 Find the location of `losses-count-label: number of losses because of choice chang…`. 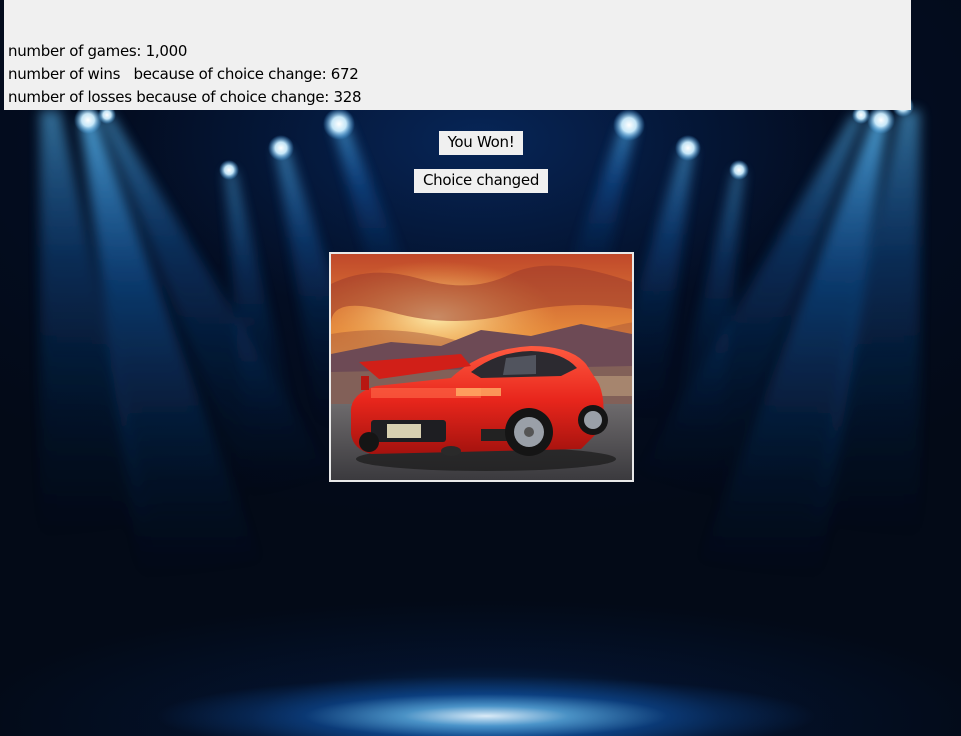

losses-count-label: number of losses because of choice chang… is located at coordinates (185, 97).